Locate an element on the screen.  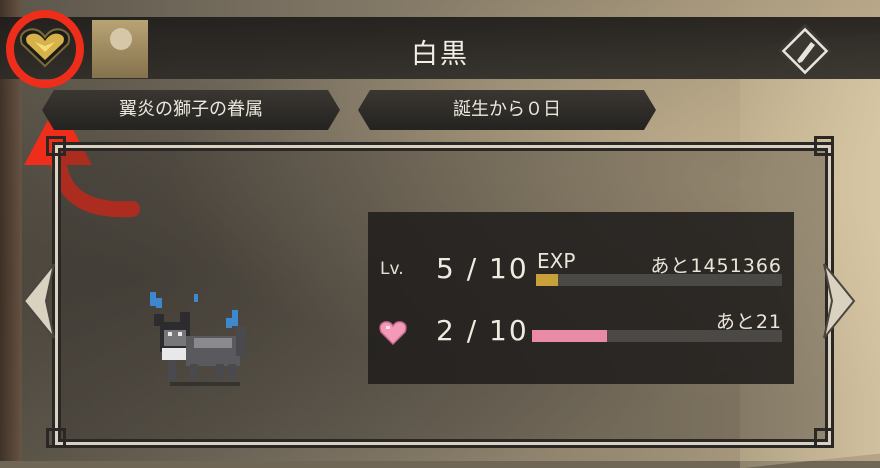
exp-bar is located at coordinates (659, 280).